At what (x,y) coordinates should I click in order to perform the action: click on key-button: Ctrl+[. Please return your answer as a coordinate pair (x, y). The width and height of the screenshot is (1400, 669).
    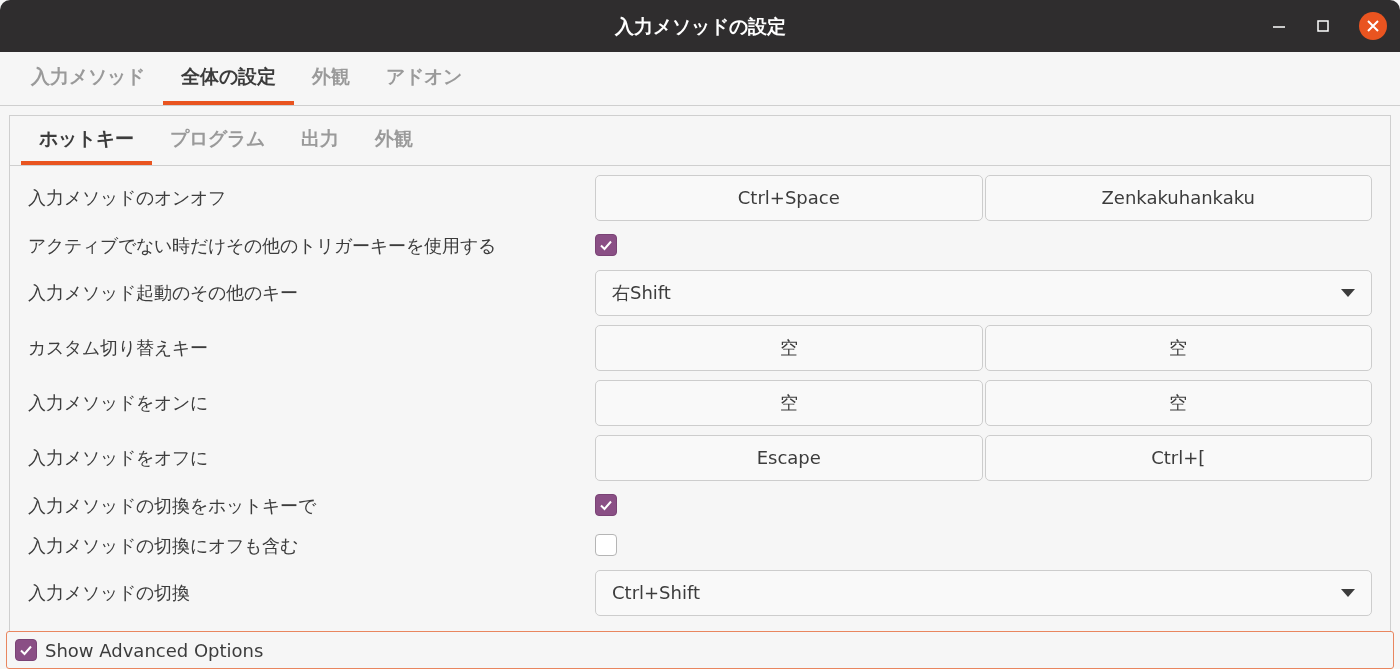
    Looking at the image, I should click on (1178, 457).